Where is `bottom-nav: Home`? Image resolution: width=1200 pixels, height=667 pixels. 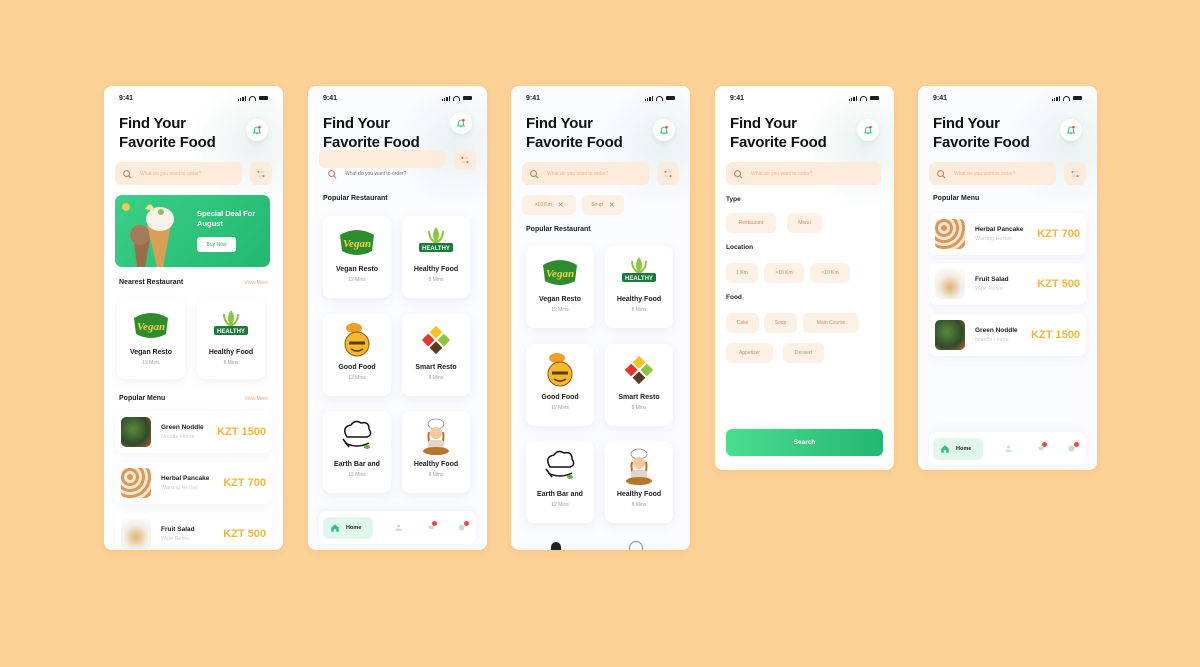 bottom-nav: Home is located at coordinates (1007, 448).